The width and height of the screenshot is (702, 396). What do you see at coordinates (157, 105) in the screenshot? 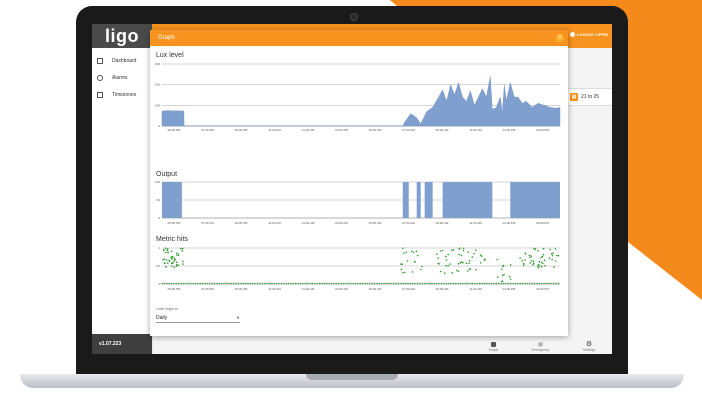
I see `y-tick-label: 100` at bounding box center [157, 105].